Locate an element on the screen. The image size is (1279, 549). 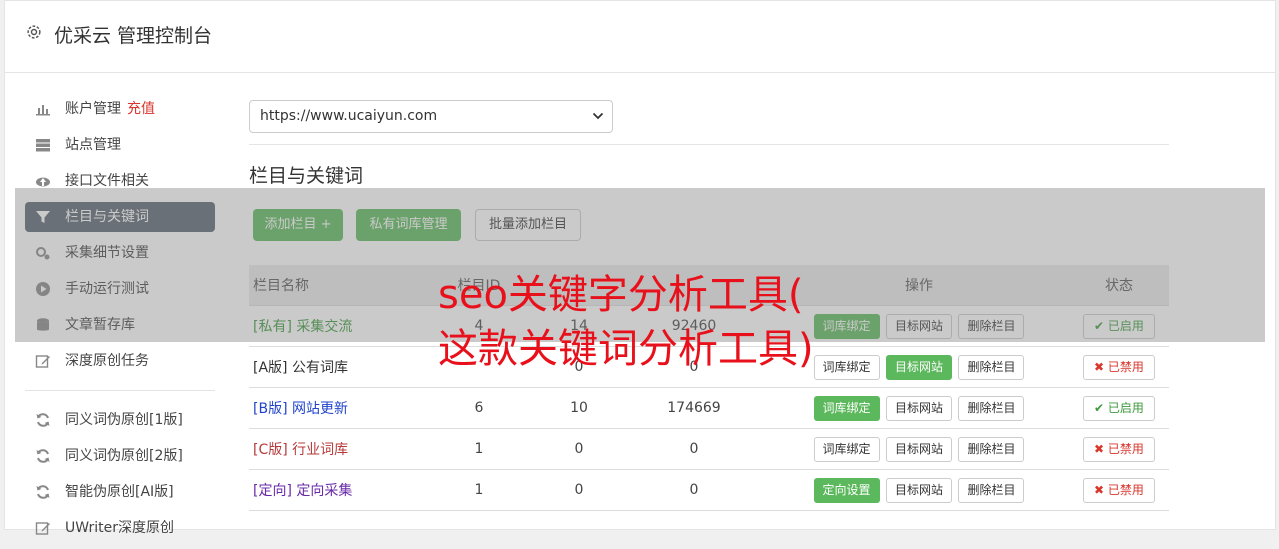
column-name: [定向] 定向采集 is located at coordinates (334, 490).